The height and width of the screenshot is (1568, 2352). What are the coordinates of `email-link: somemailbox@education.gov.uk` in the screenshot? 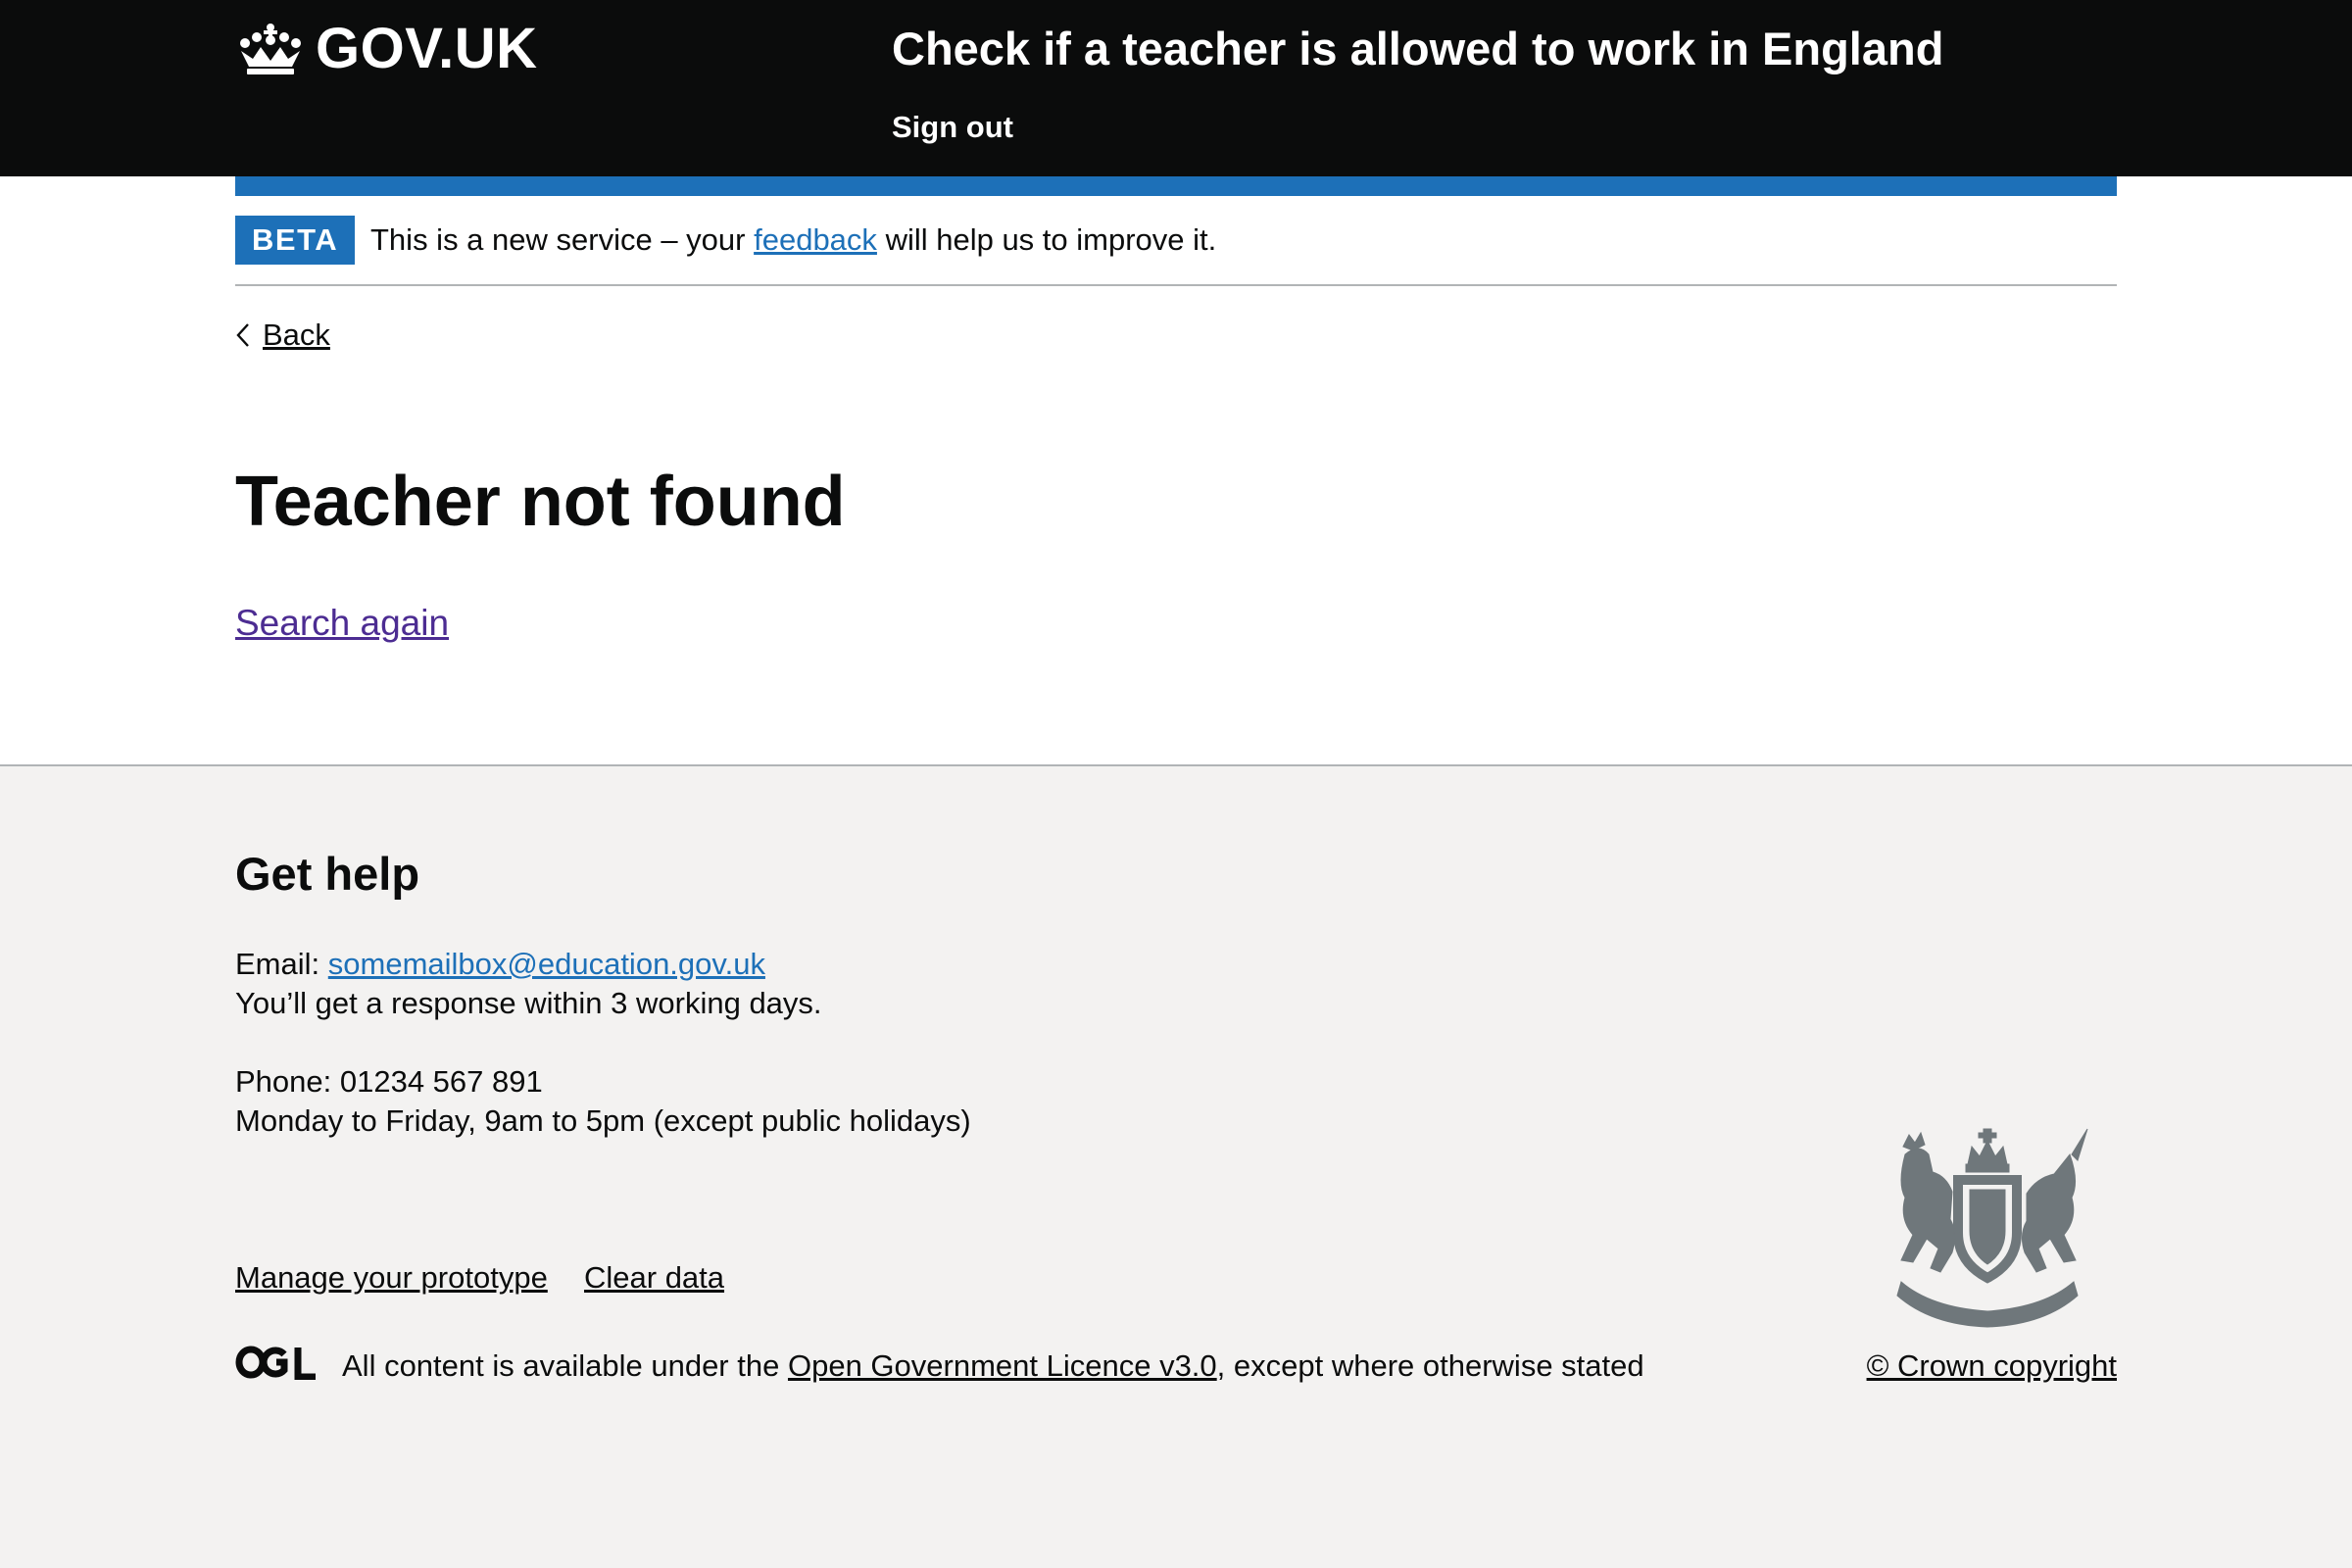 It's located at (546, 964).